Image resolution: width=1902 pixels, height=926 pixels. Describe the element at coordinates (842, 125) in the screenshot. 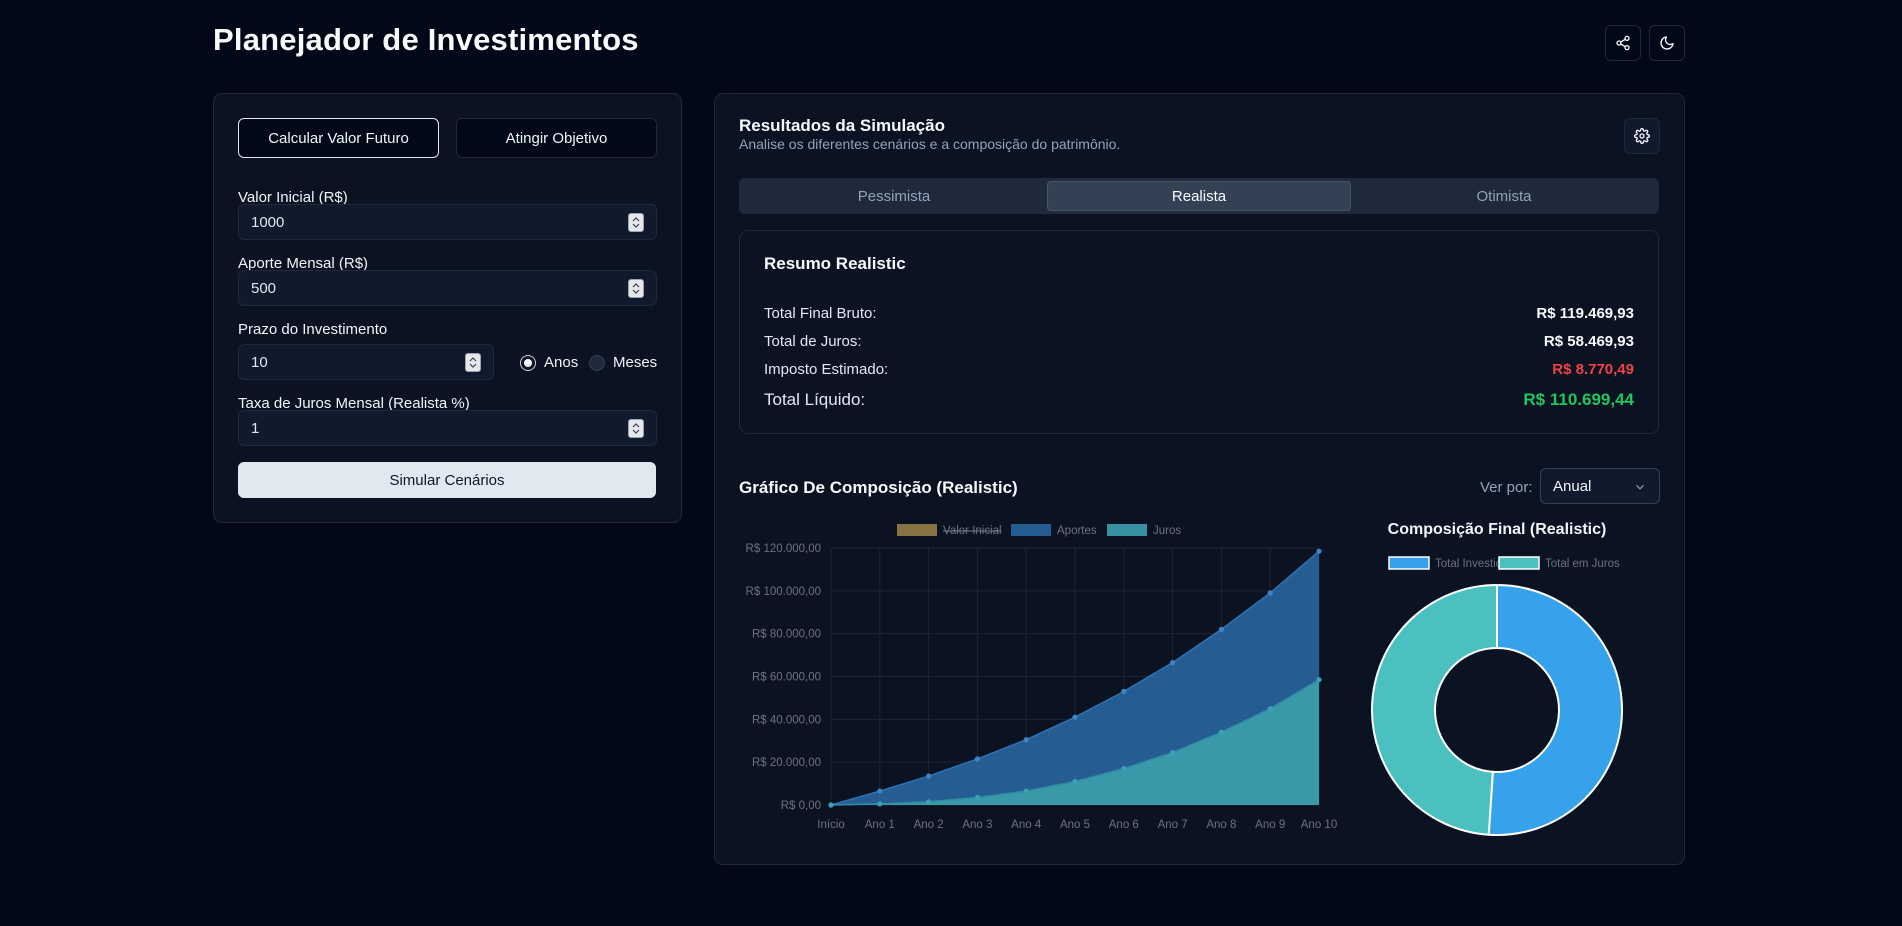

I see `results-title: Resultados da Simulação` at that location.